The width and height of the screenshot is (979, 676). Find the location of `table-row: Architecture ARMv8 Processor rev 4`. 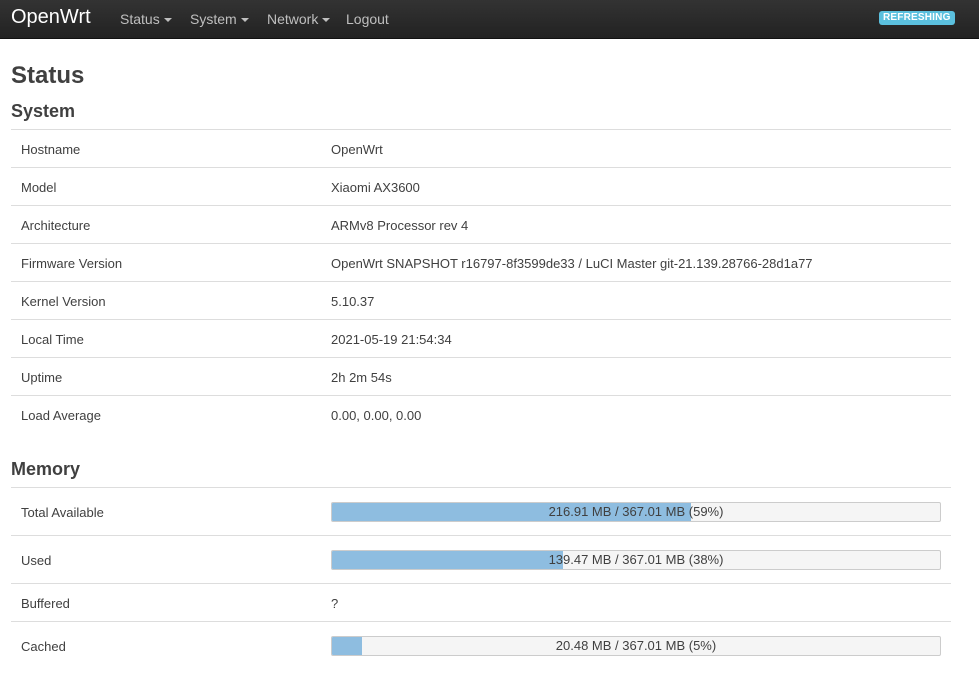

table-row: Architecture ARMv8 Processor rev 4 is located at coordinates (481, 224).